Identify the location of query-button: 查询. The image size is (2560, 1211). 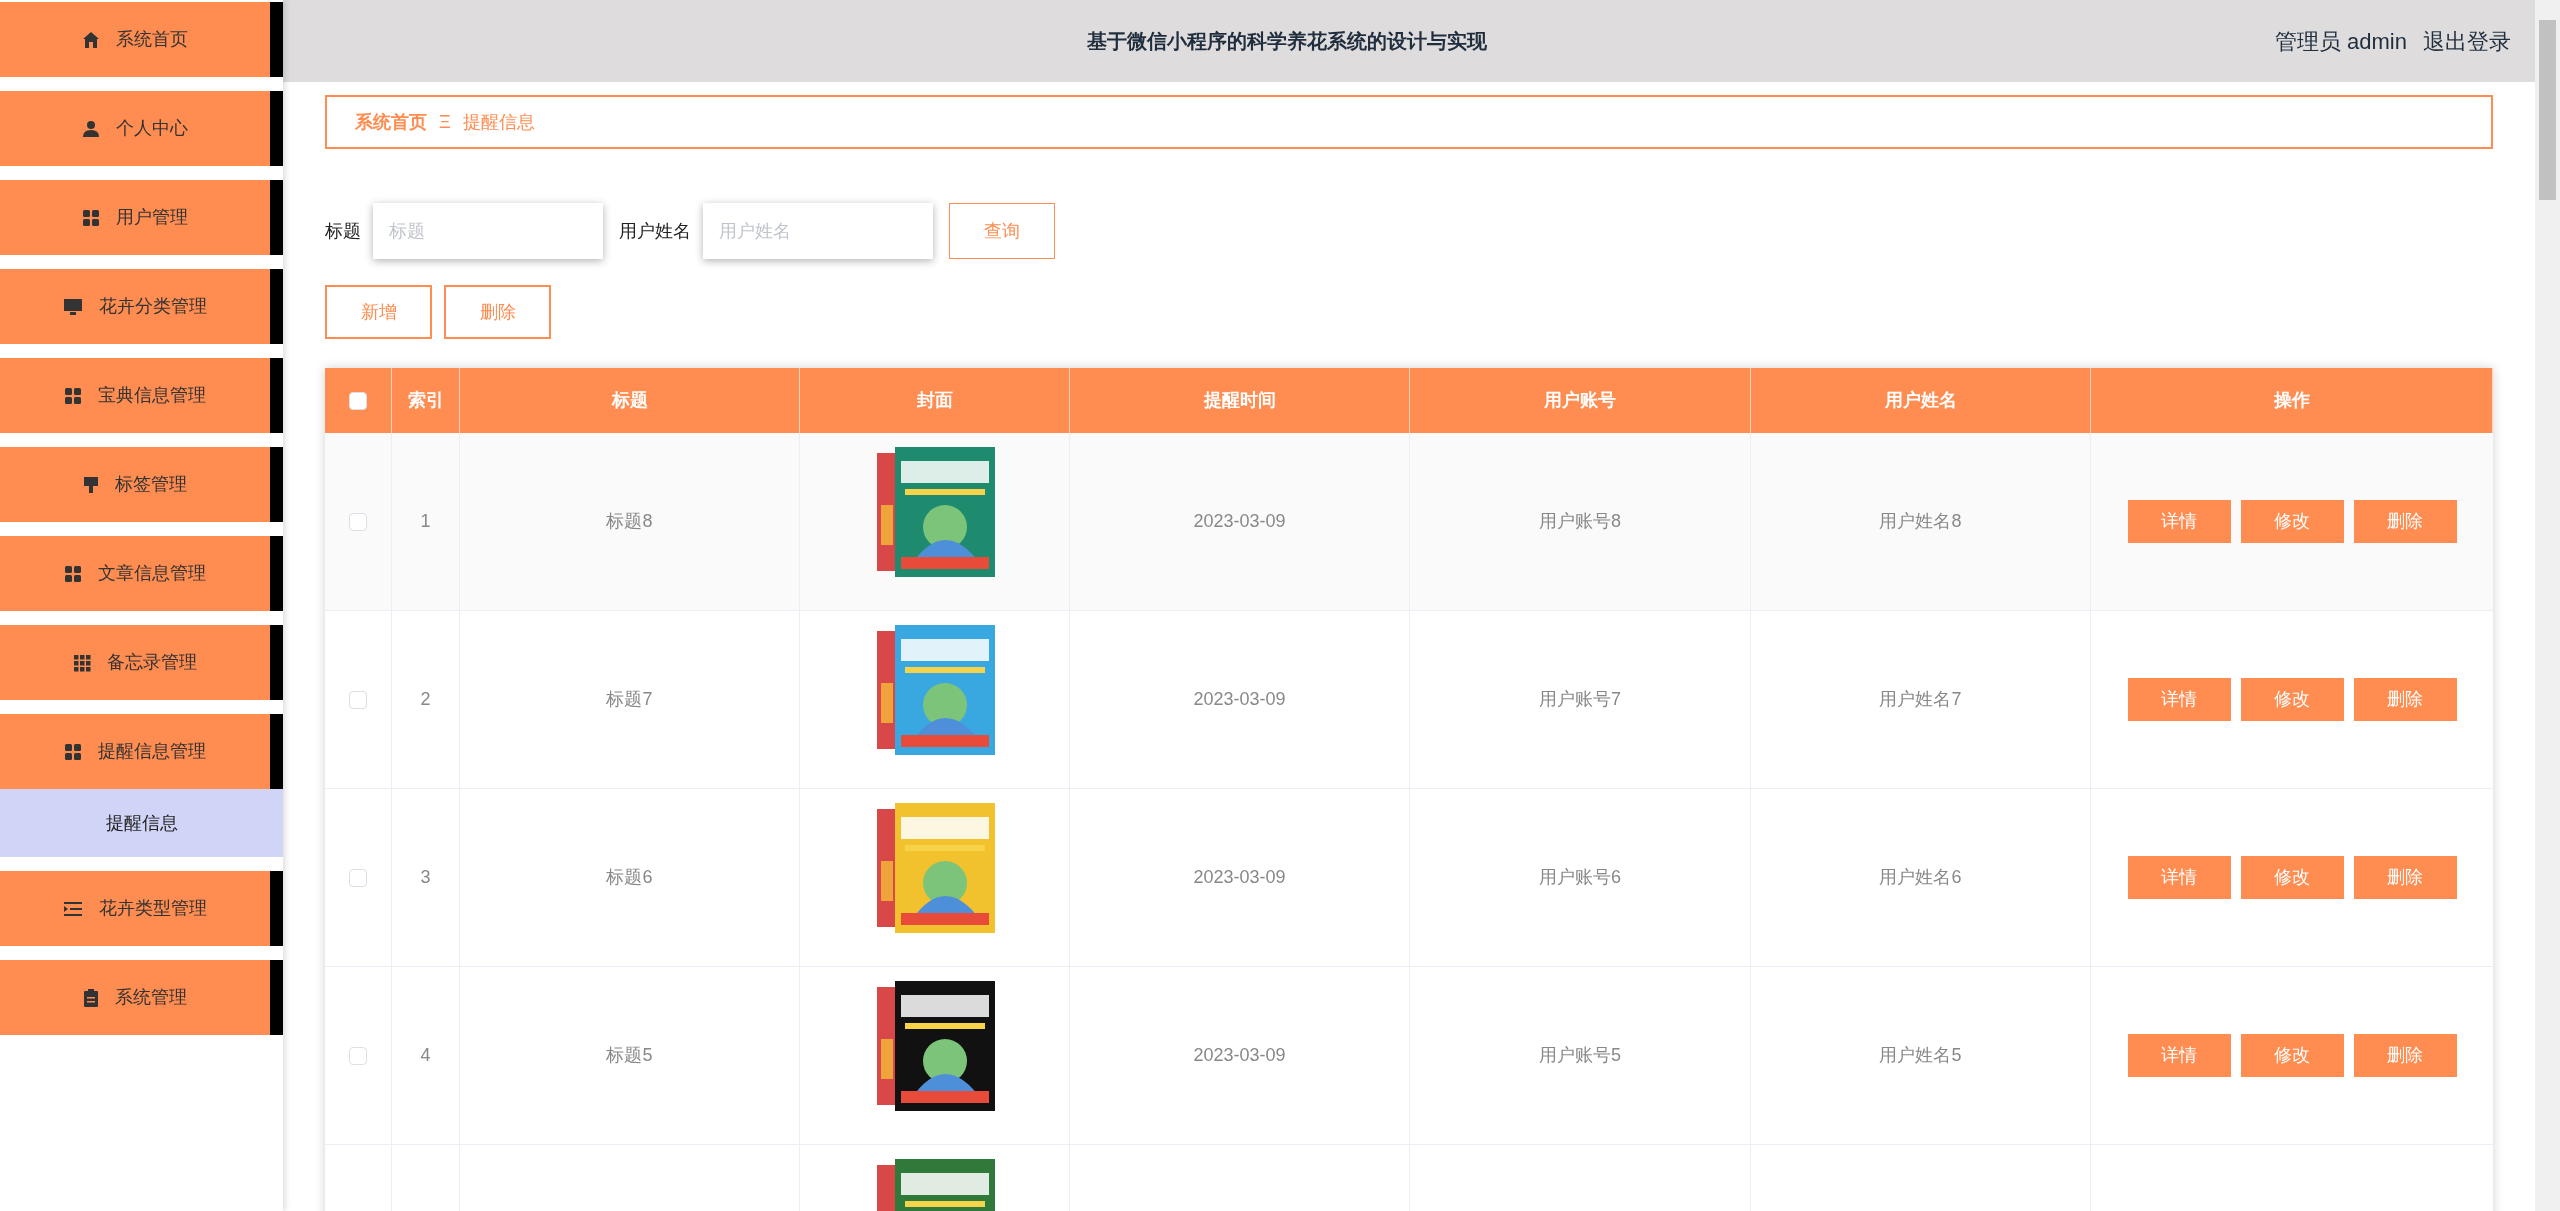
(1002, 231).